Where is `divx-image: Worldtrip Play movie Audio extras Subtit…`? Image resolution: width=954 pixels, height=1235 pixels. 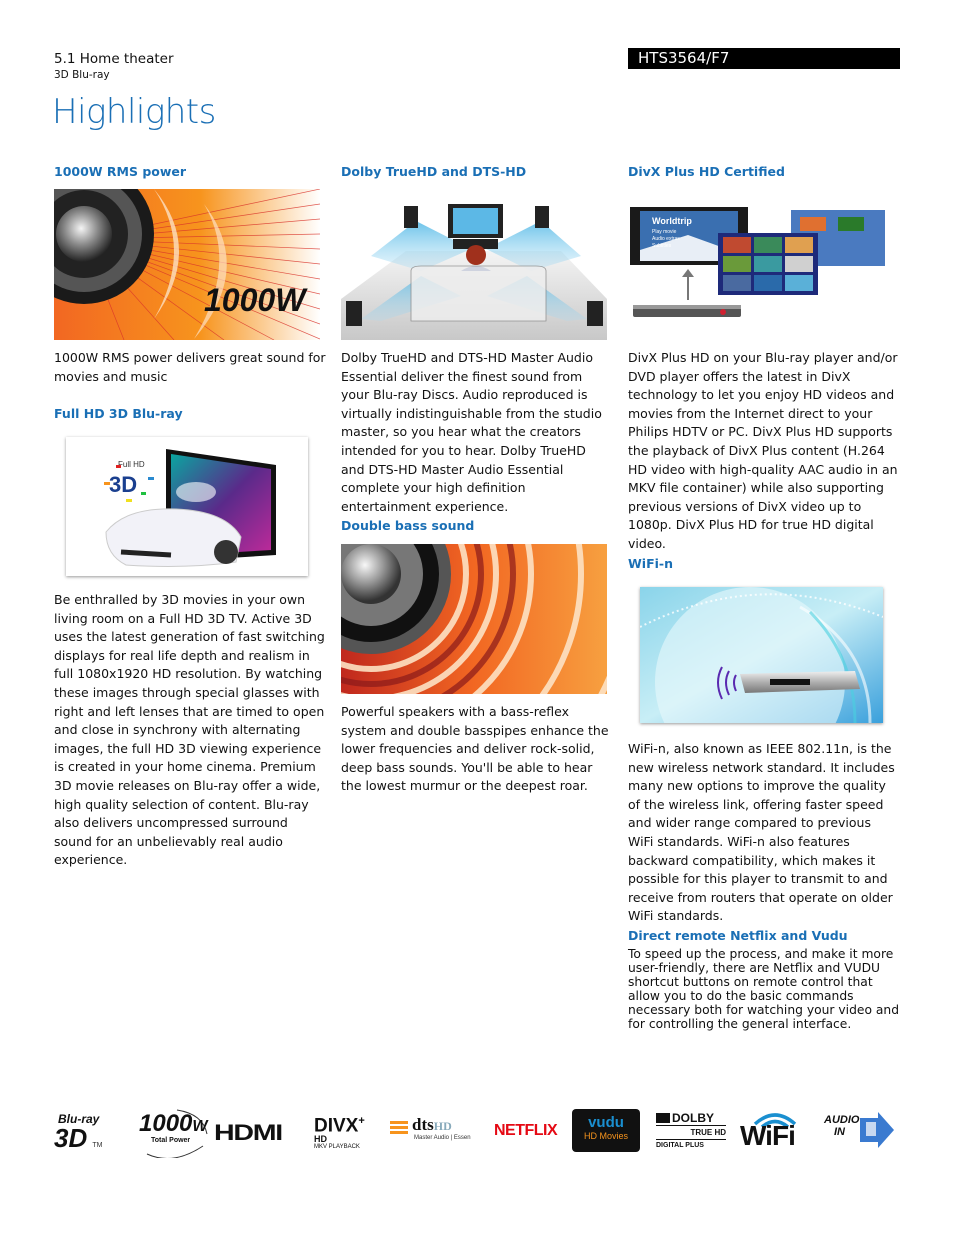
divx-image: Worldtrip Play movie Audio extras Subtit… is located at coordinates (759, 265).